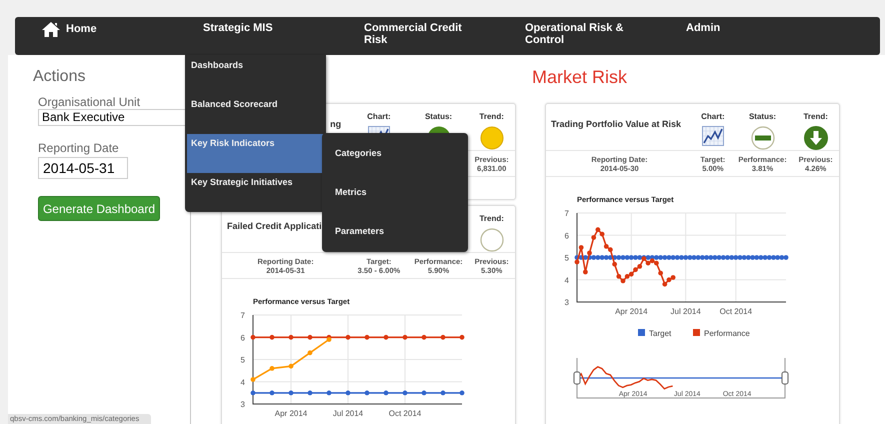 The width and height of the screenshot is (885, 424). Describe the element at coordinates (423, 34) in the screenshot. I see `nav-link: Commercial Credit Risk` at that location.